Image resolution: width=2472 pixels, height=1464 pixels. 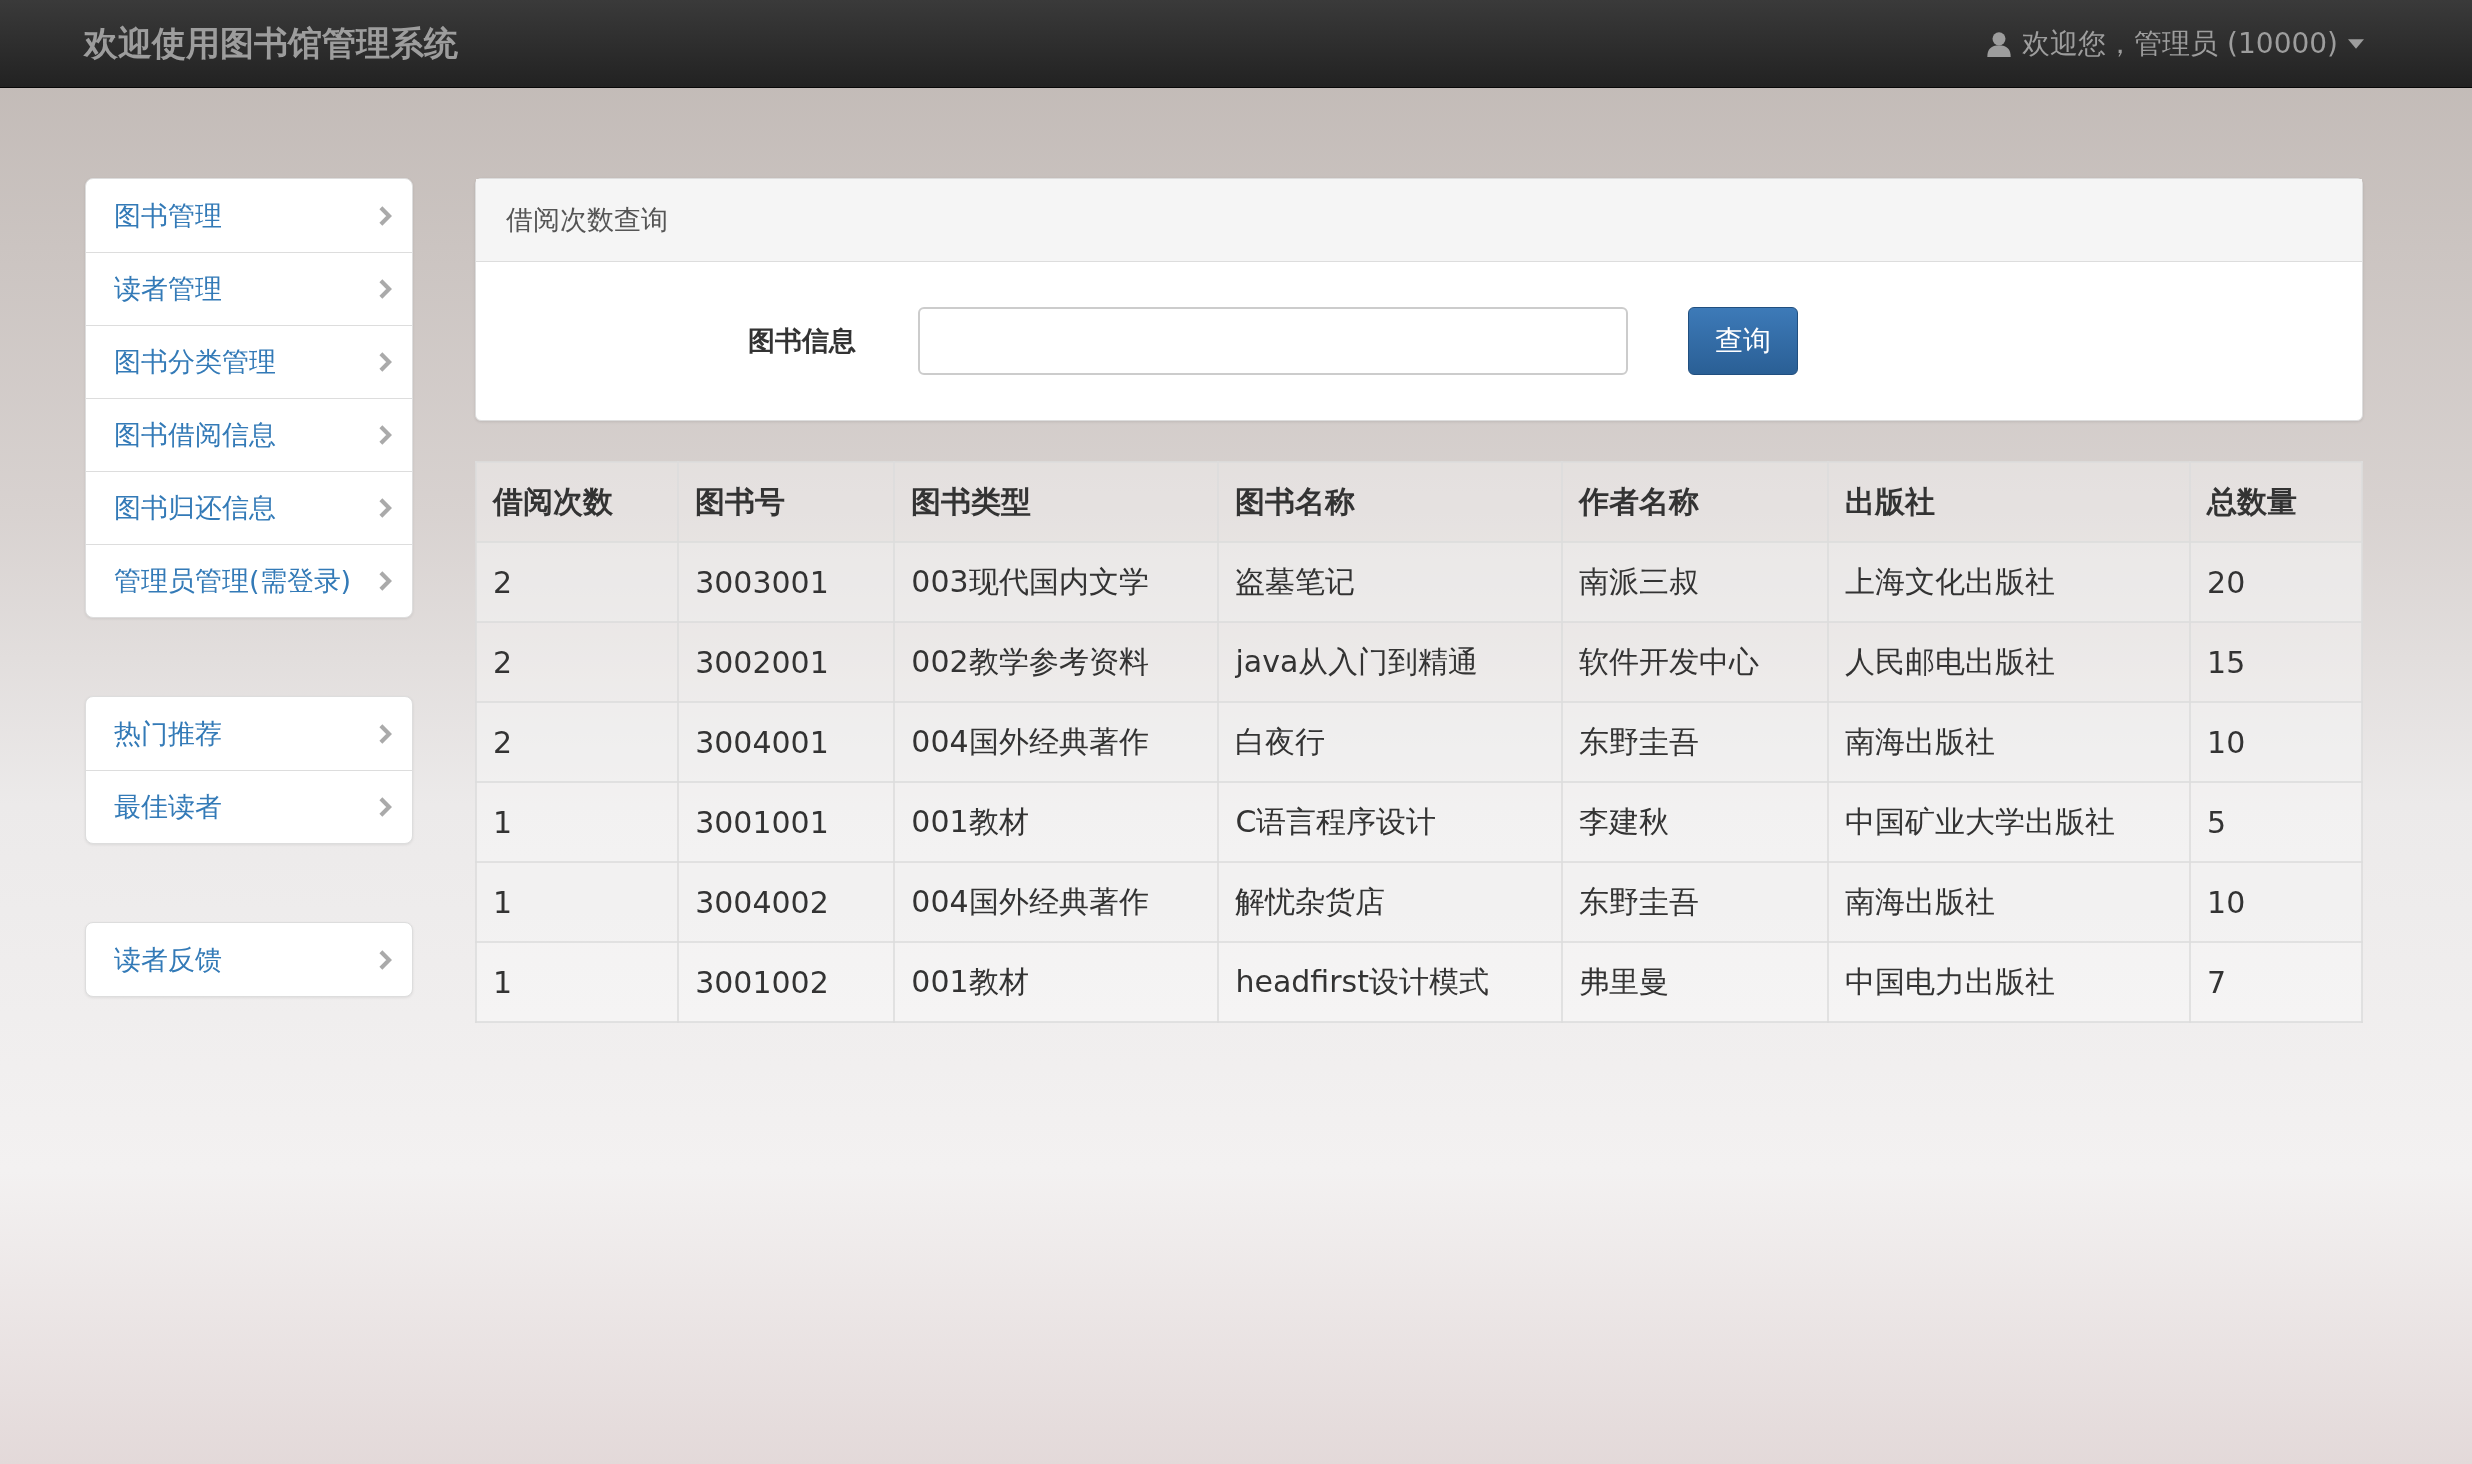 What do you see at coordinates (786, 902) in the screenshot?
I see `table-cell: 3004002` at bounding box center [786, 902].